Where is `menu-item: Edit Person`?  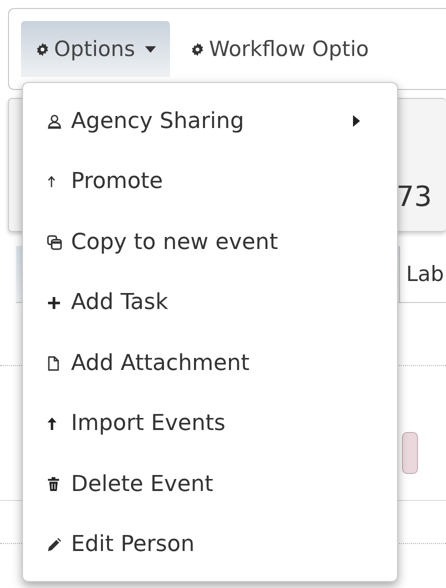 menu-item: Edit Person is located at coordinates (210, 544).